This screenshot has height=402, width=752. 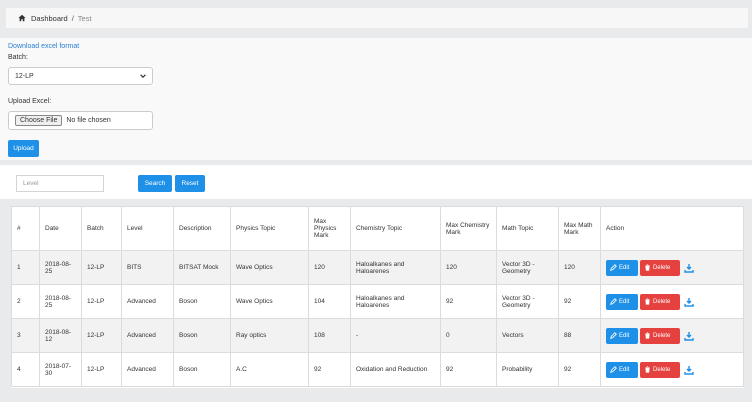 What do you see at coordinates (25, 301) in the screenshot?
I see `cell-num: 2` at bounding box center [25, 301].